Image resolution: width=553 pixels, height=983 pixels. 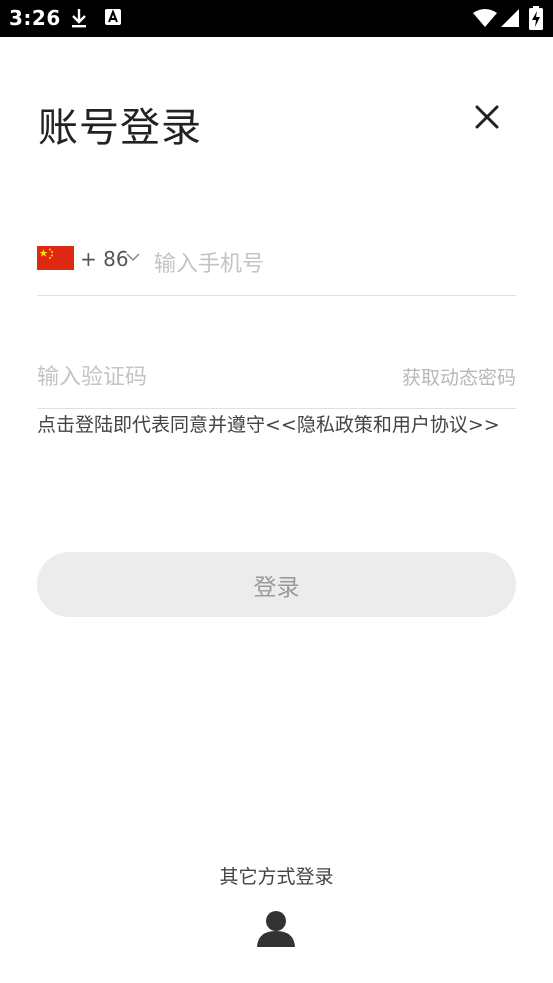 What do you see at coordinates (536, 18) in the screenshot?
I see `battery-charging-icon` at bounding box center [536, 18].